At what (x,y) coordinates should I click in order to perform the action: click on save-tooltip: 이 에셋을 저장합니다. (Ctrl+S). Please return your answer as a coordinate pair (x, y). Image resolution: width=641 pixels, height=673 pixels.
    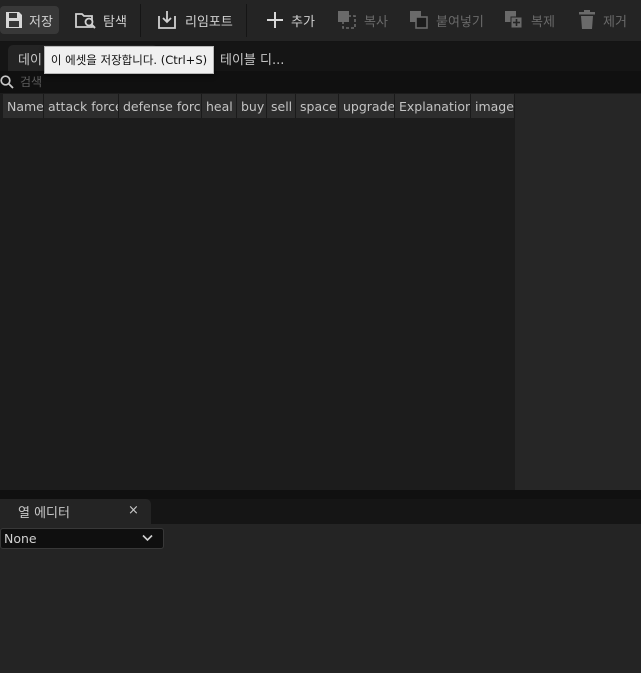
    Looking at the image, I should click on (129, 60).